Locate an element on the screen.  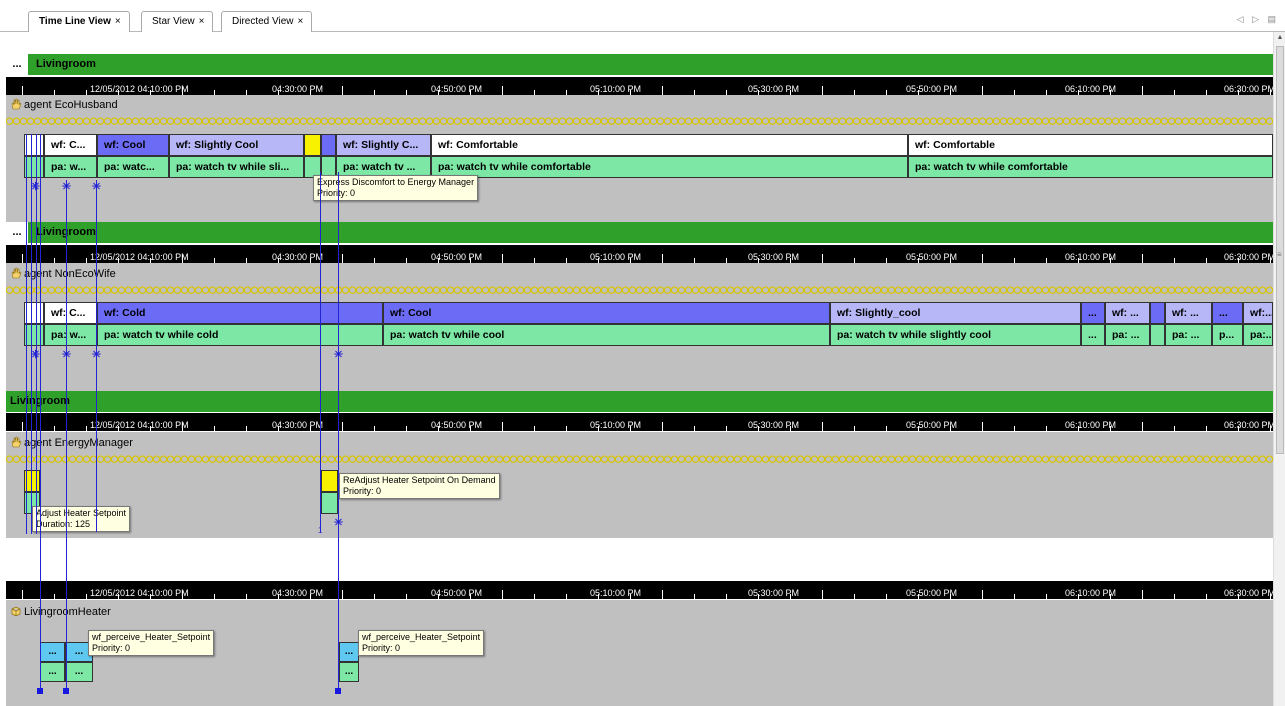
axis-date-label: 12/05/2012 04:10:00 PM is located at coordinates (139, 89).